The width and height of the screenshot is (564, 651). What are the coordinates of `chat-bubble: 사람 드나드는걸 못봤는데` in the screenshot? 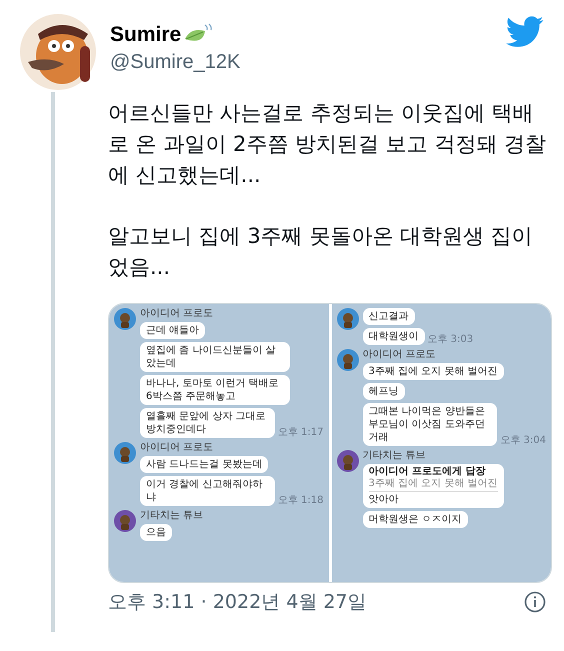 It's located at (204, 464).